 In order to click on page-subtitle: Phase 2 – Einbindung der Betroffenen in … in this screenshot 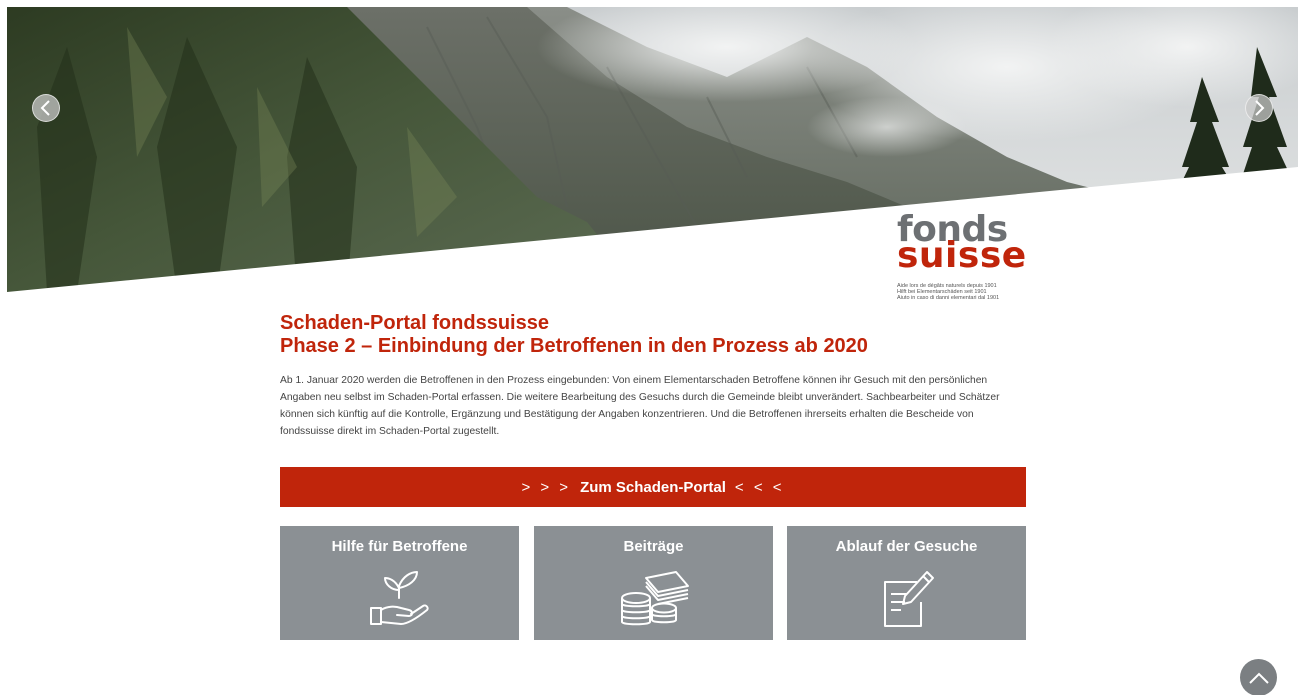, I will do `click(574, 346)`.